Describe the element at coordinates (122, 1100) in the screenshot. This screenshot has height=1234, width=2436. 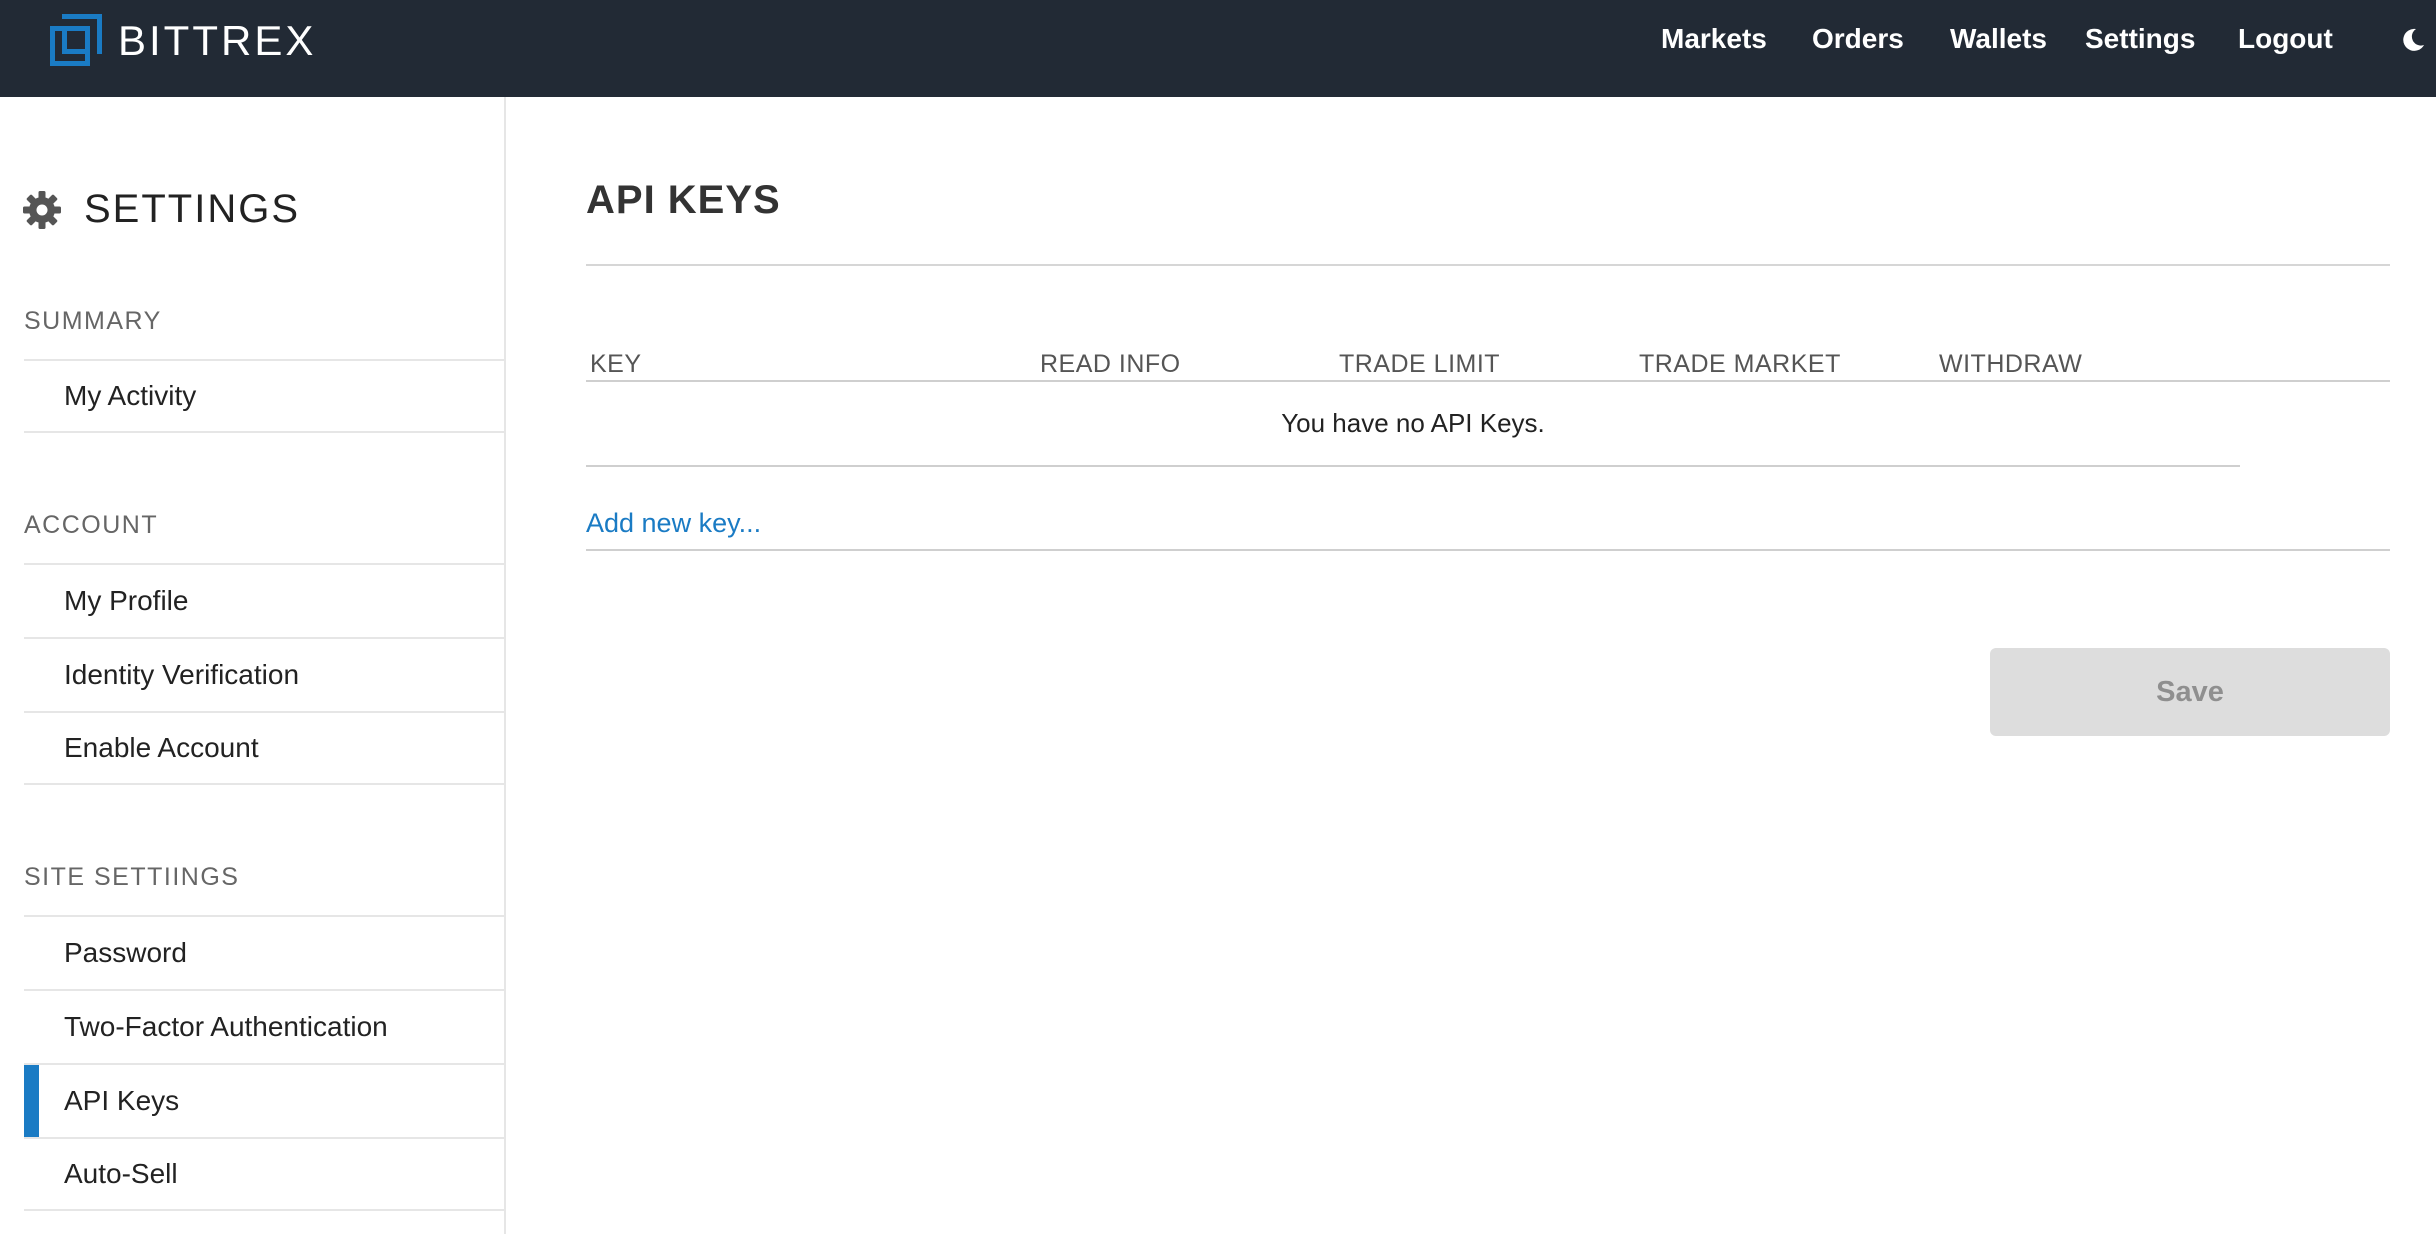
I see `sidebar-item-label: API Keys` at that location.